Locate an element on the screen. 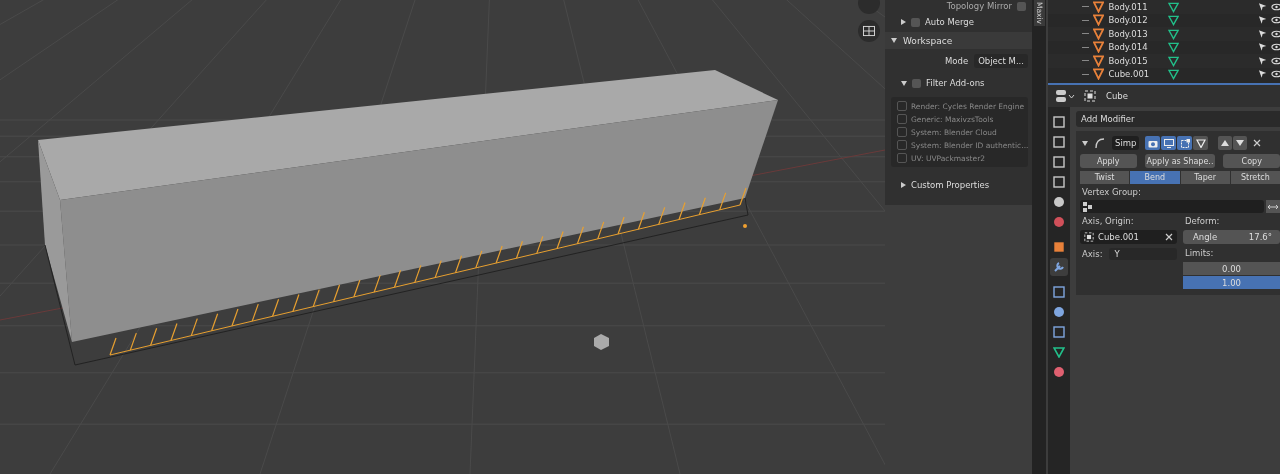 This screenshot has height=474, width=1280. action-button: Copy is located at coordinates (1251, 161).